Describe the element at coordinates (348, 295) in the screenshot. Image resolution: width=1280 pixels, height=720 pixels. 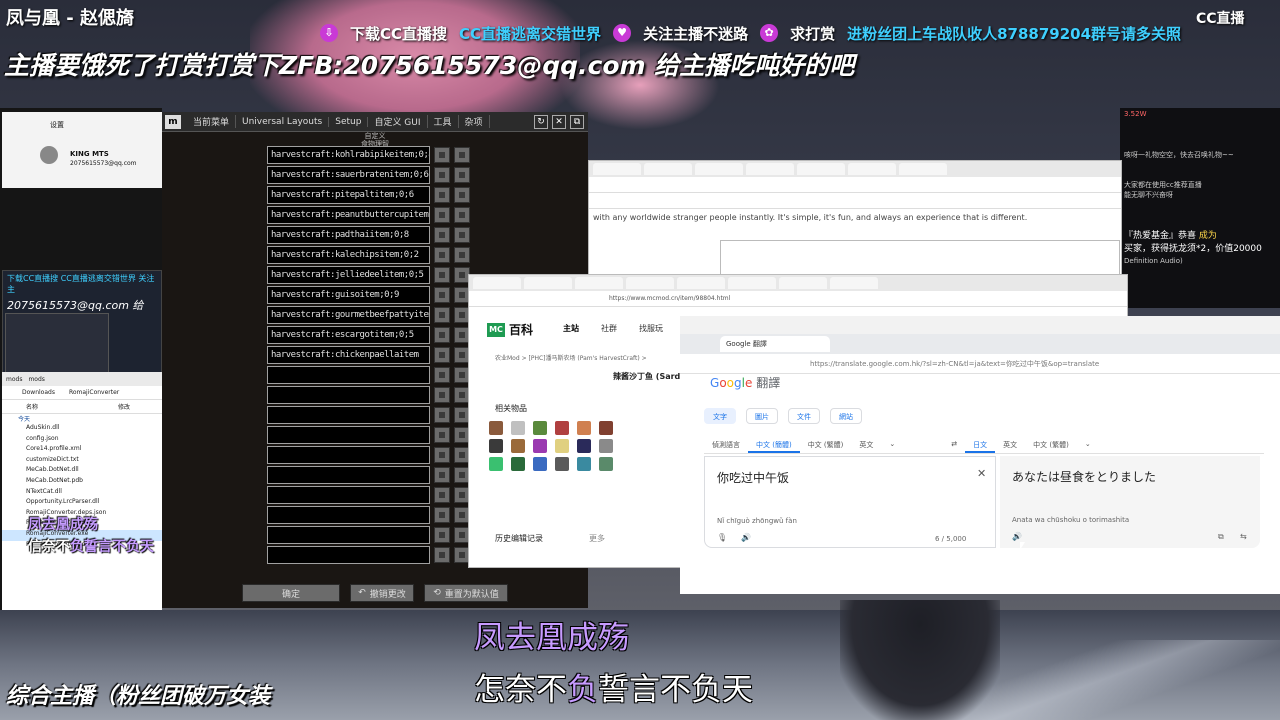
I see `mc-config-field: harvestcraft:guisoitem;0;9` at that location.